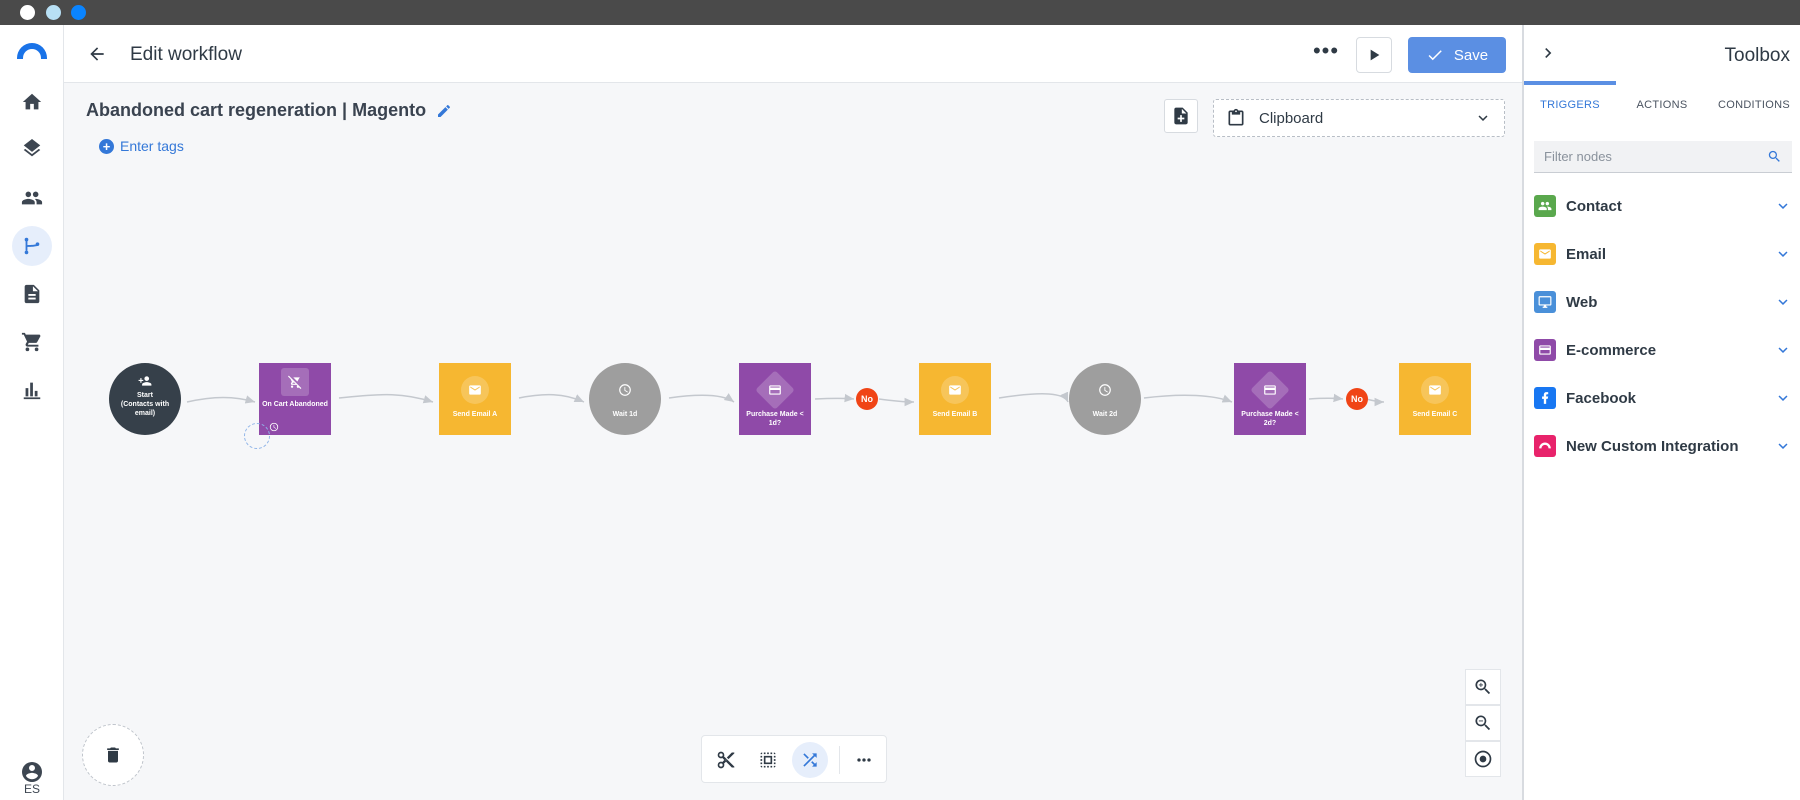 The height and width of the screenshot is (800, 1800). Describe the element at coordinates (295, 382) in the screenshot. I see `cart-off-icon` at that location.